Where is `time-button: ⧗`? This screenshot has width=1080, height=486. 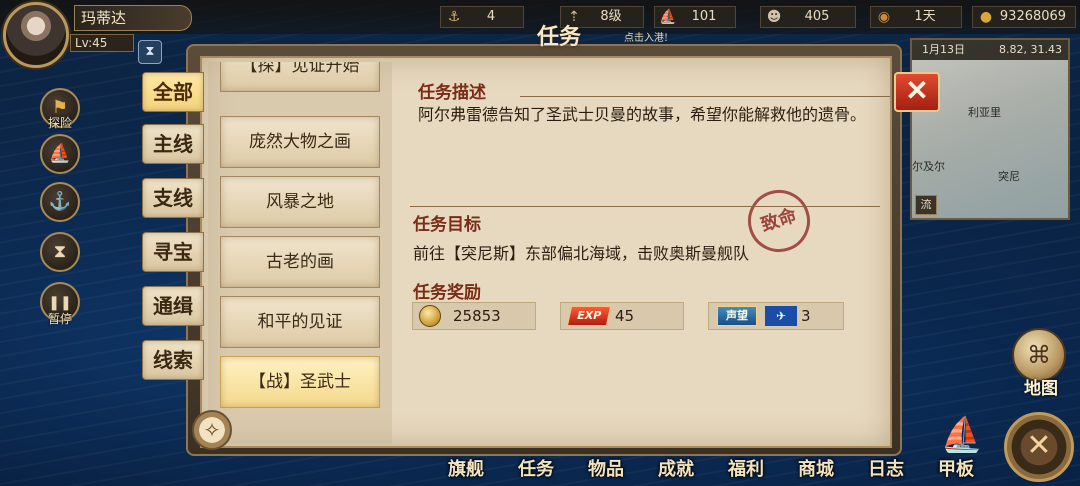
time-button: ⧗ is located at coordinates (60, 252).